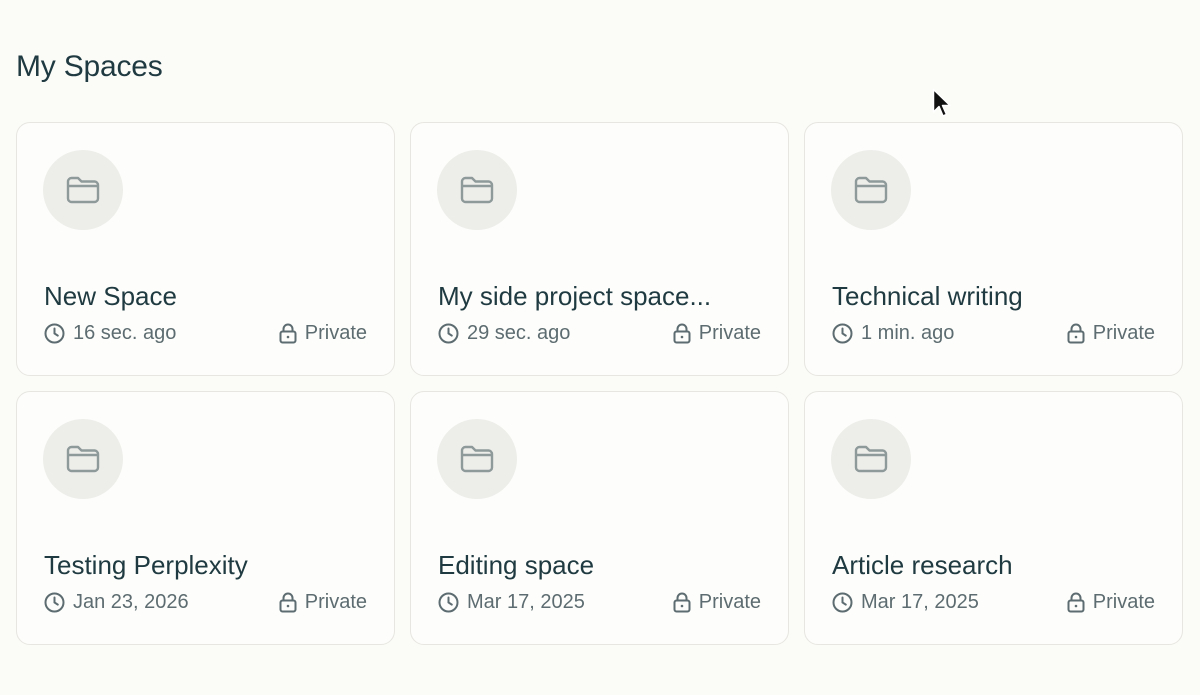 This screenshot has height=695, width=1200. I want to click on space-updated: Jan 23, 2026, so click(116, 602).